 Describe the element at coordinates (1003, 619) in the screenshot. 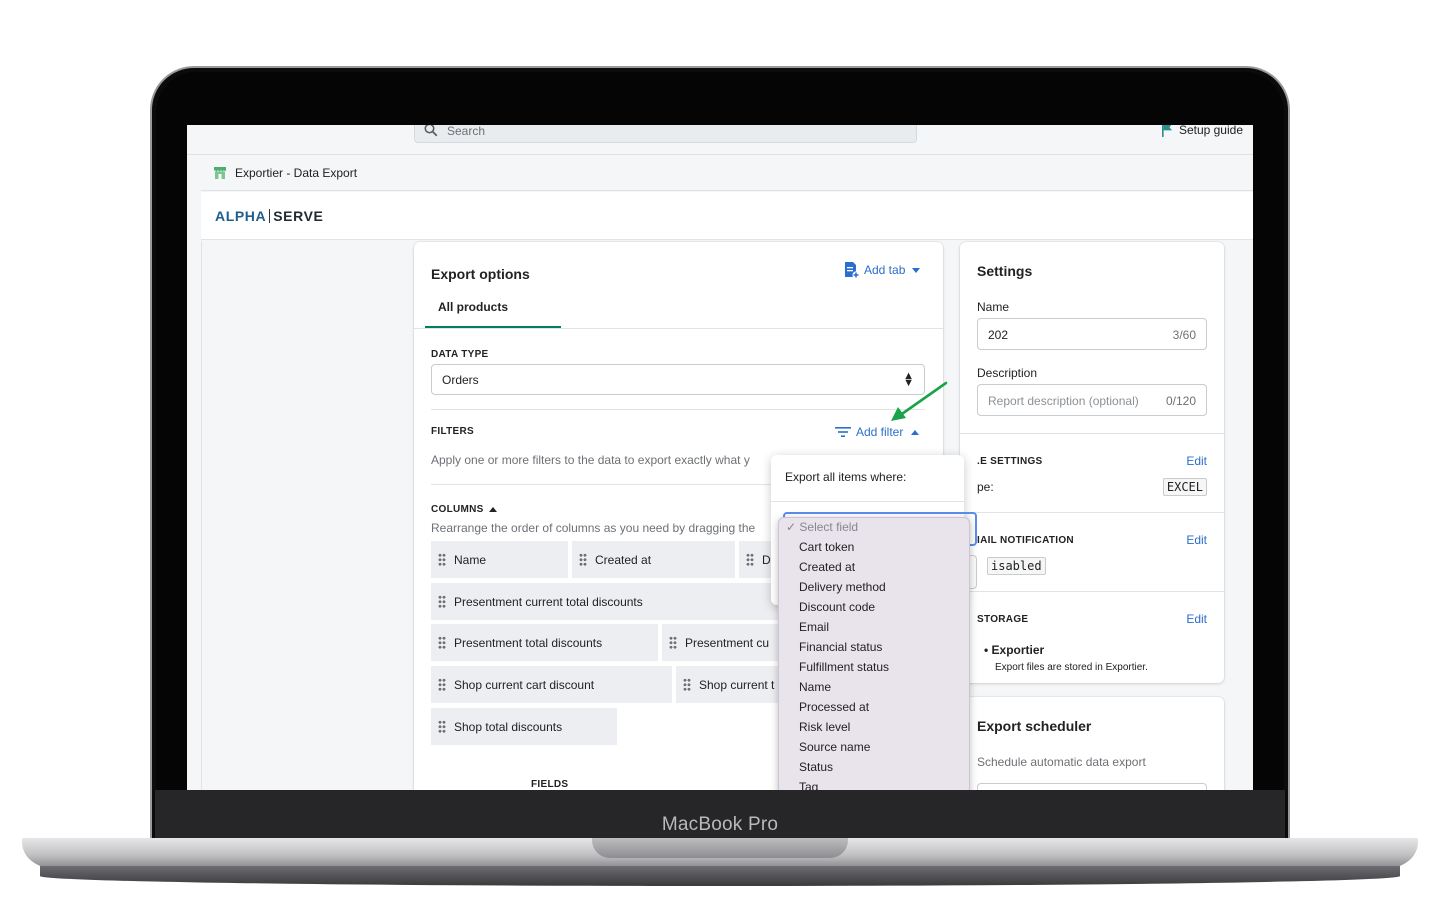

I see `storage-label: STORAGE` at that location.